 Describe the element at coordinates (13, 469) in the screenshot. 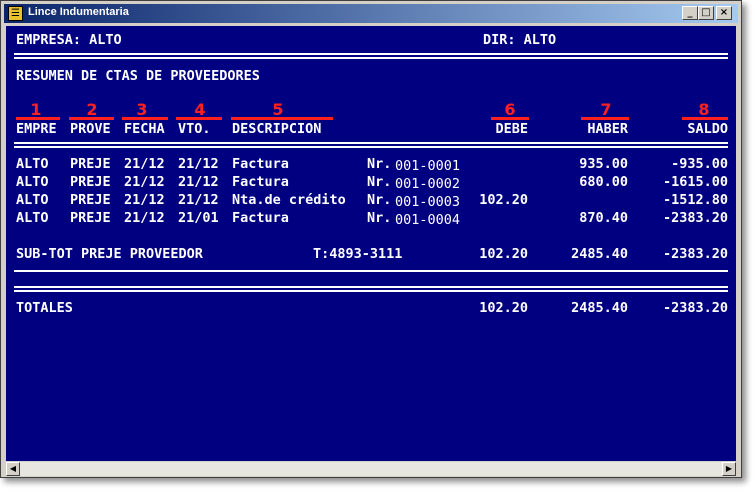

I see `scroll-left-button: ◀` at that location.